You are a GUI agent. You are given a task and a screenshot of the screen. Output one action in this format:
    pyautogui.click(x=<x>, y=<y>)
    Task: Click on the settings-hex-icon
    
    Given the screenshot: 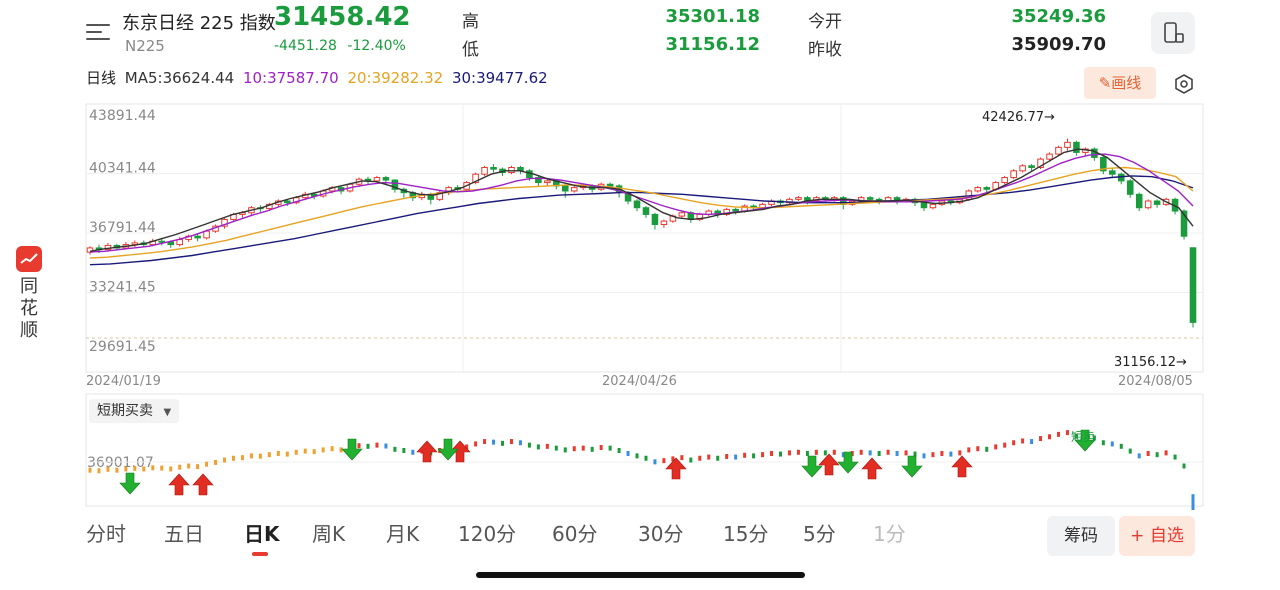 What is the action you would take?
    pyautogui.click(x=1184, y=84)
    